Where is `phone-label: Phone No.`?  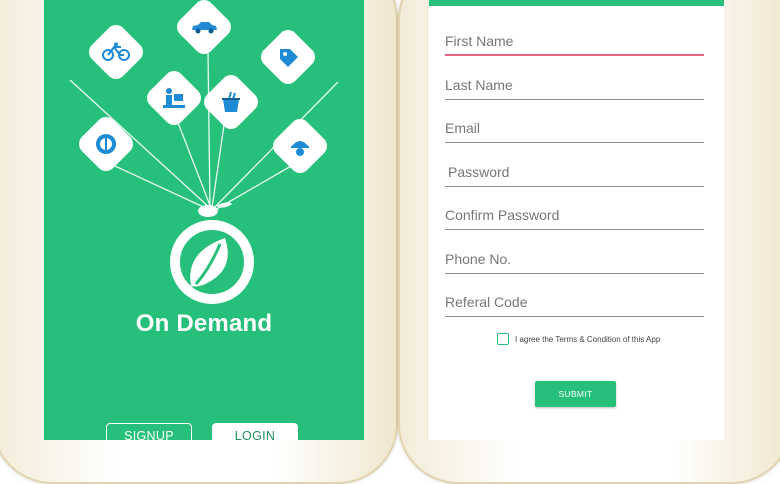 phone-label: Phone No. is located at coordinates (478, 259).